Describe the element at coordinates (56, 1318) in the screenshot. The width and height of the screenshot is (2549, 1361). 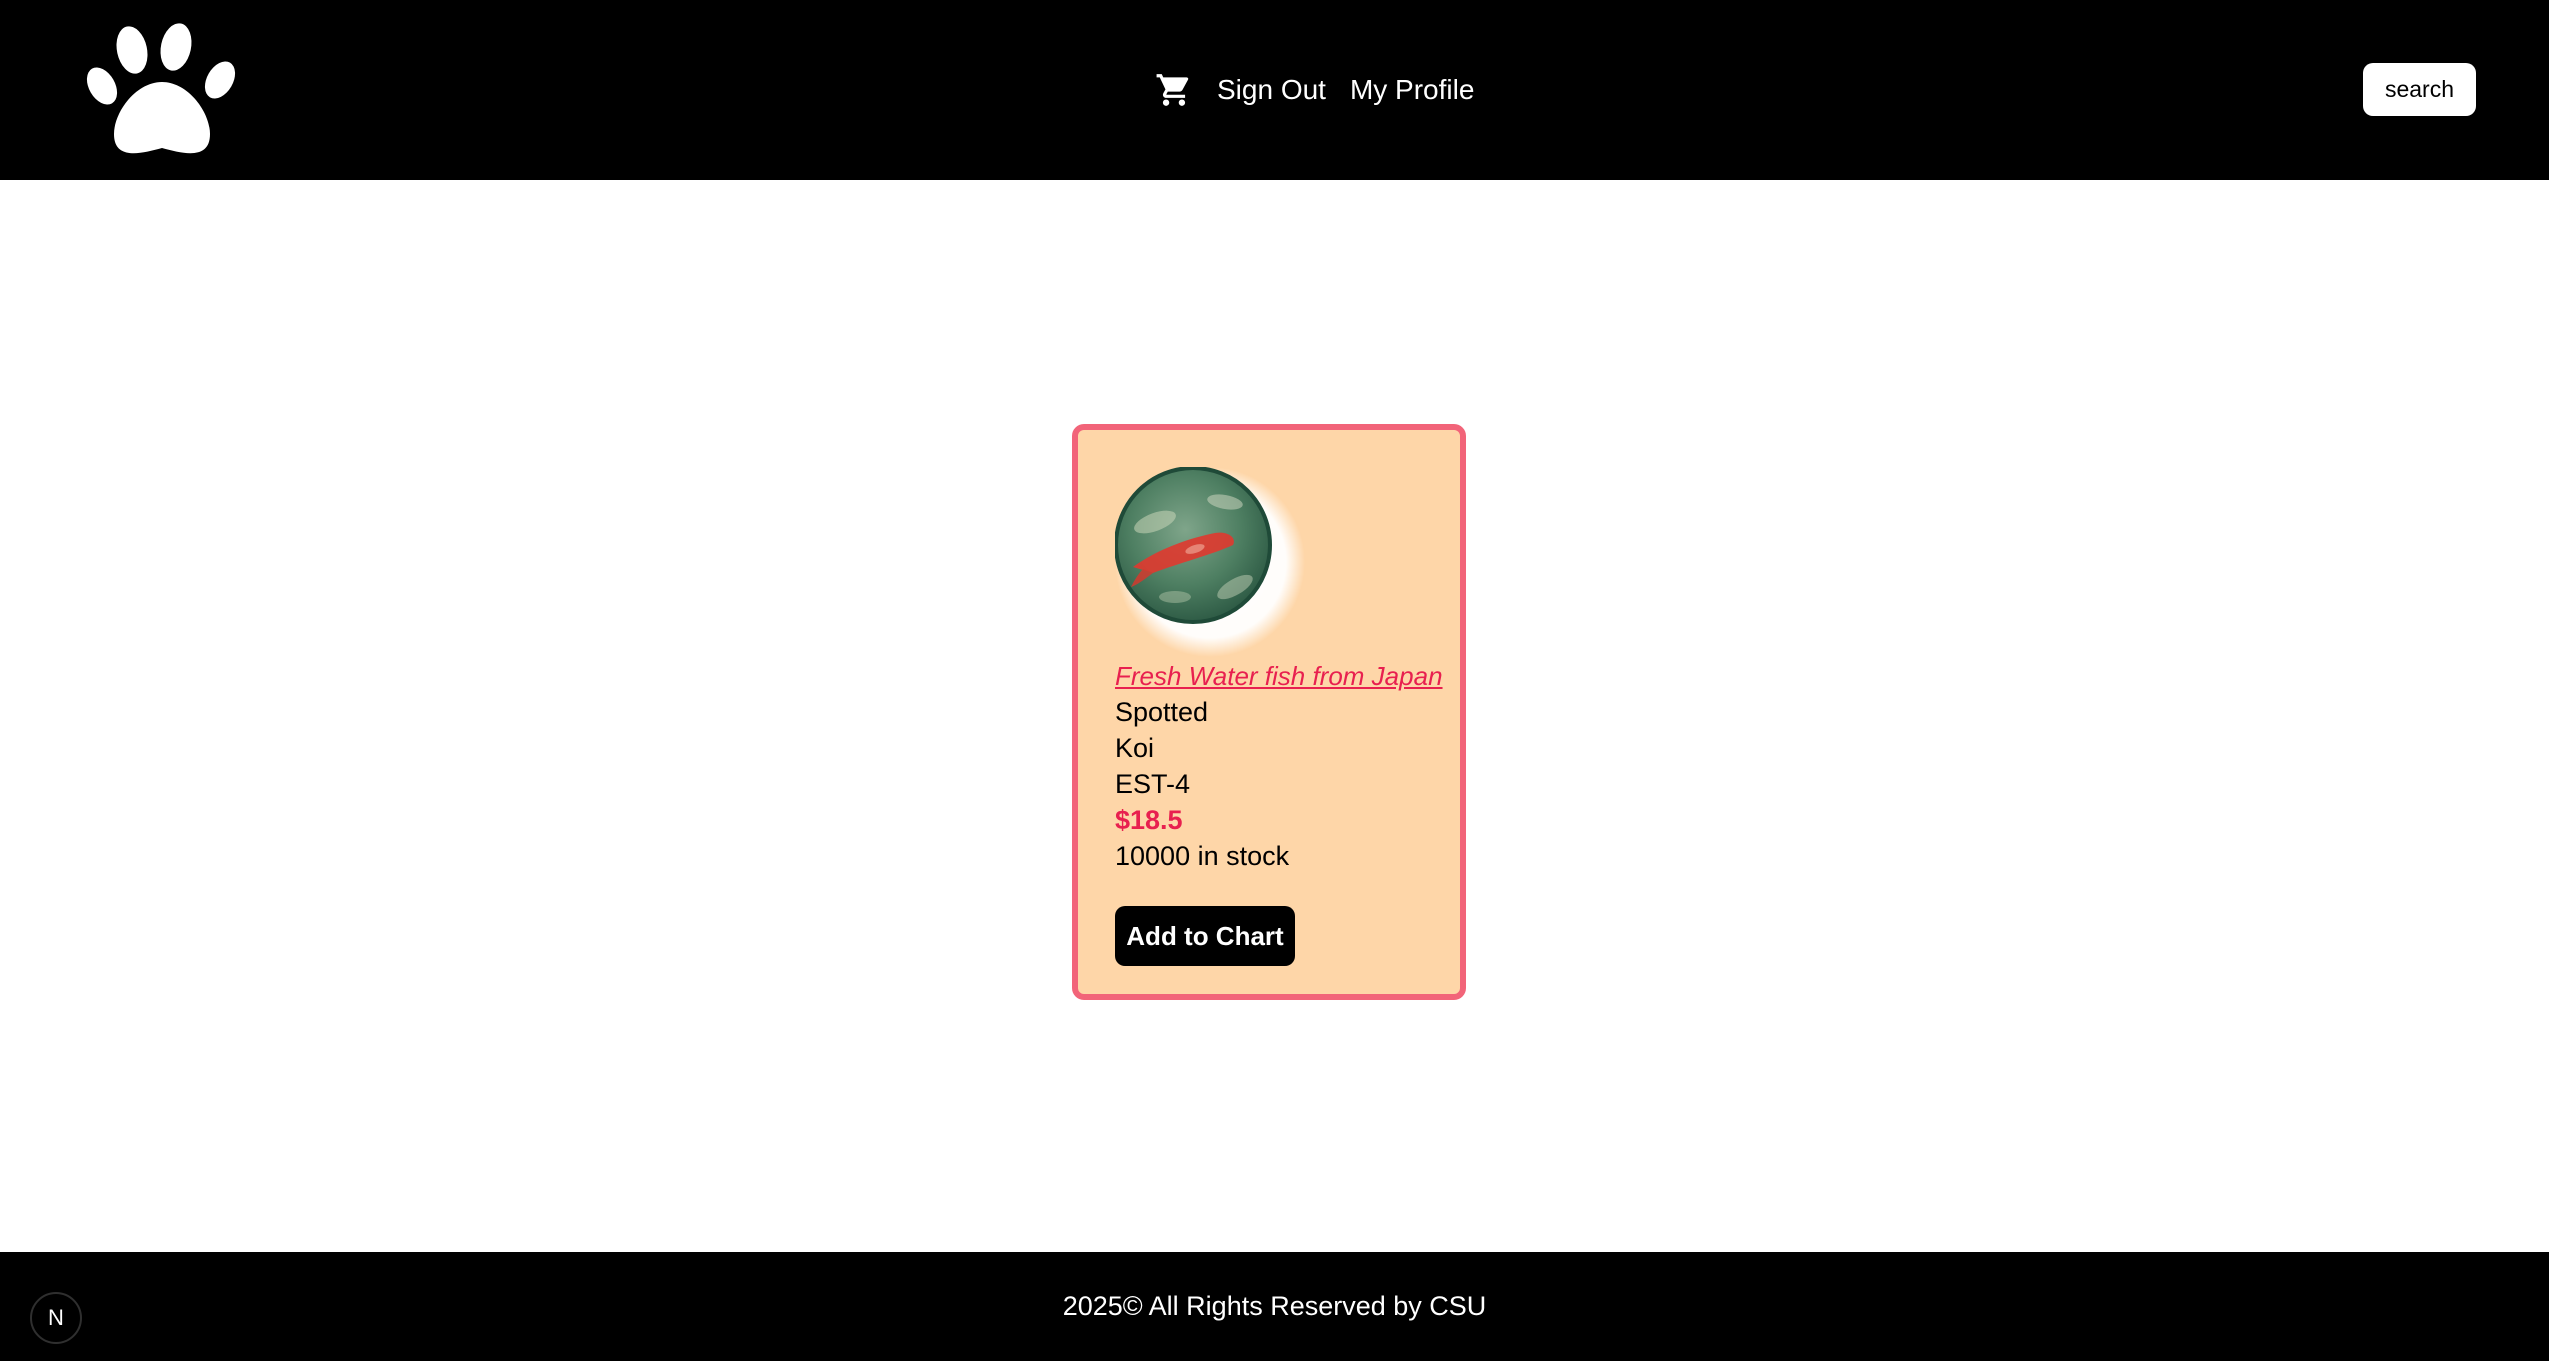
I see `next-js-icon: N` at that location.